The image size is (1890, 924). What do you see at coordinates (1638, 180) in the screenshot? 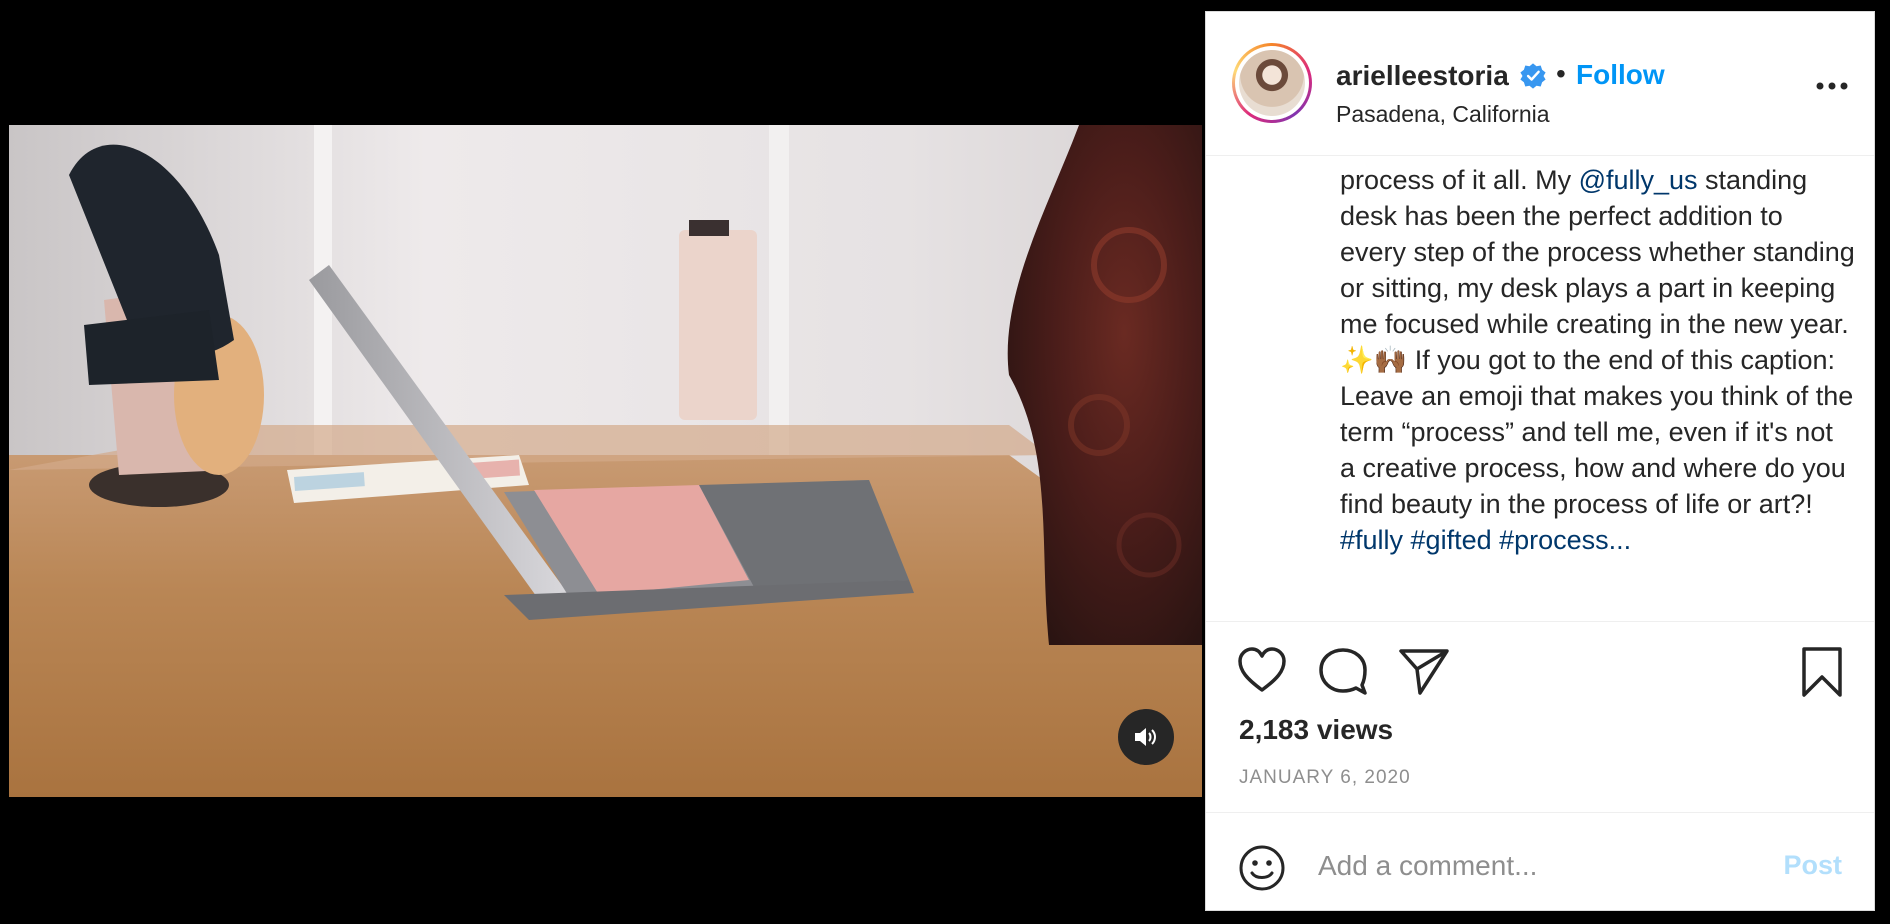
I see `mention-link: @fully_us` at bounding box center [1638, 180].